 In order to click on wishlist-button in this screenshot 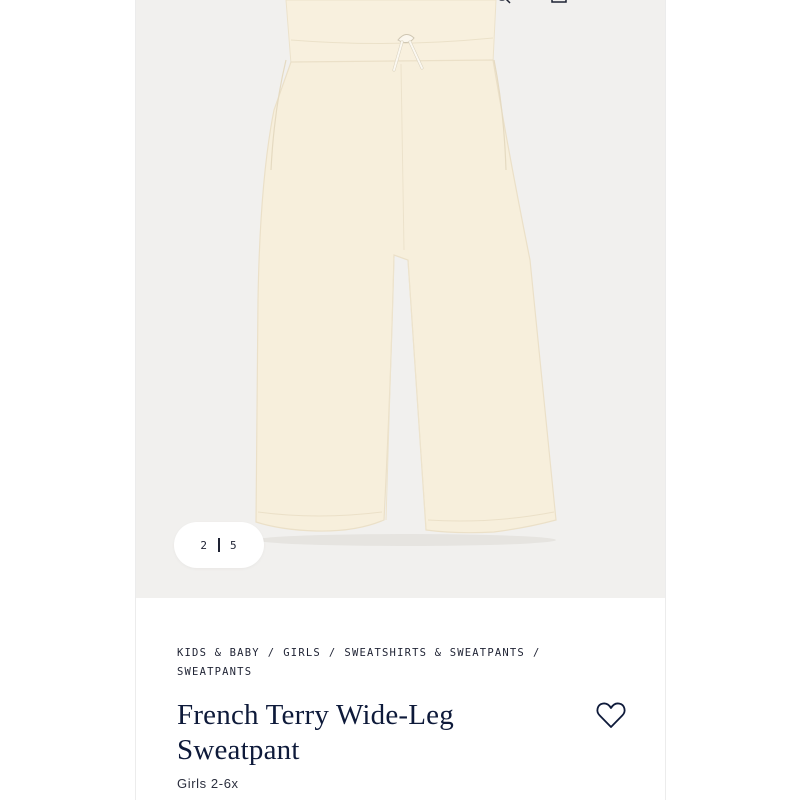, I will do `click(611, 715)`.